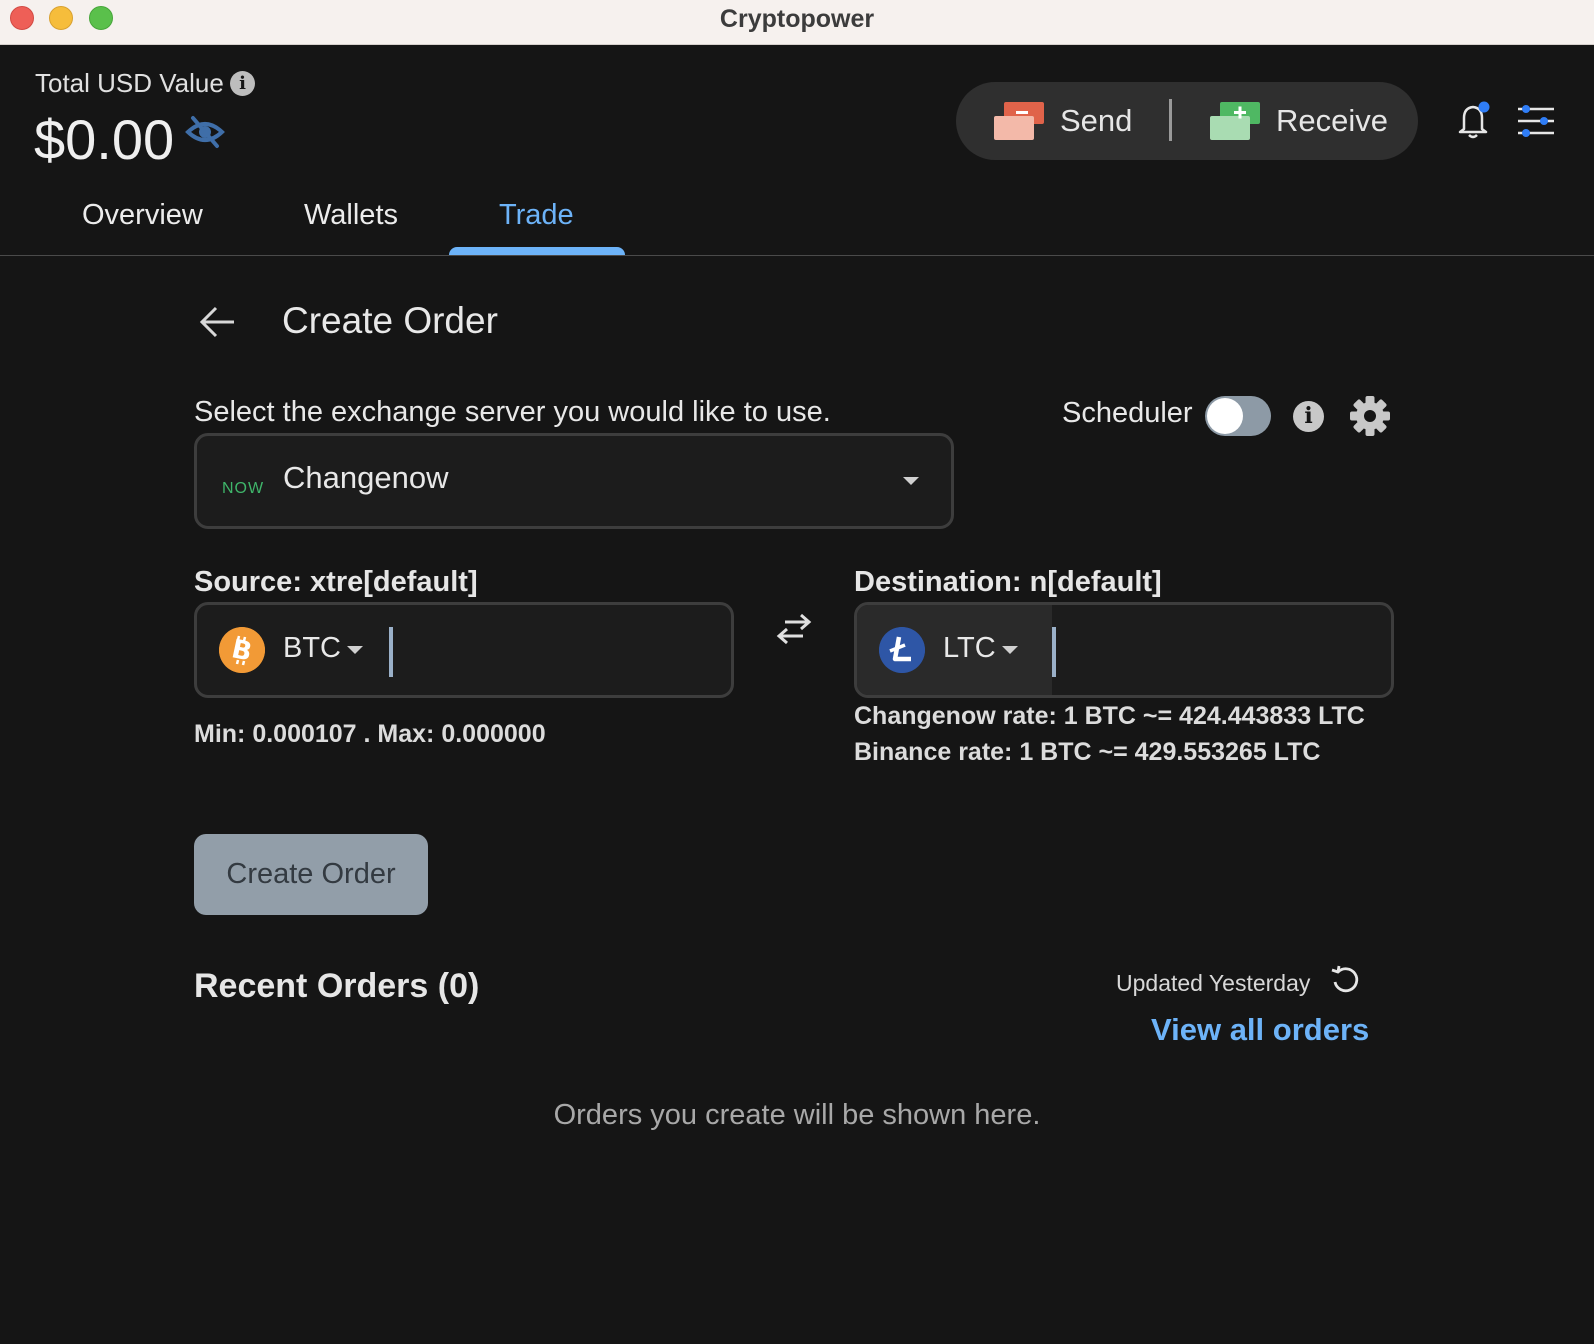 The width and height of the screenshot is (1594, 1344). What do you see at coordinates (1308, 416) in the screenshot?
I see `scheduler-info-icon: i` at bounding box center [1308, 416].